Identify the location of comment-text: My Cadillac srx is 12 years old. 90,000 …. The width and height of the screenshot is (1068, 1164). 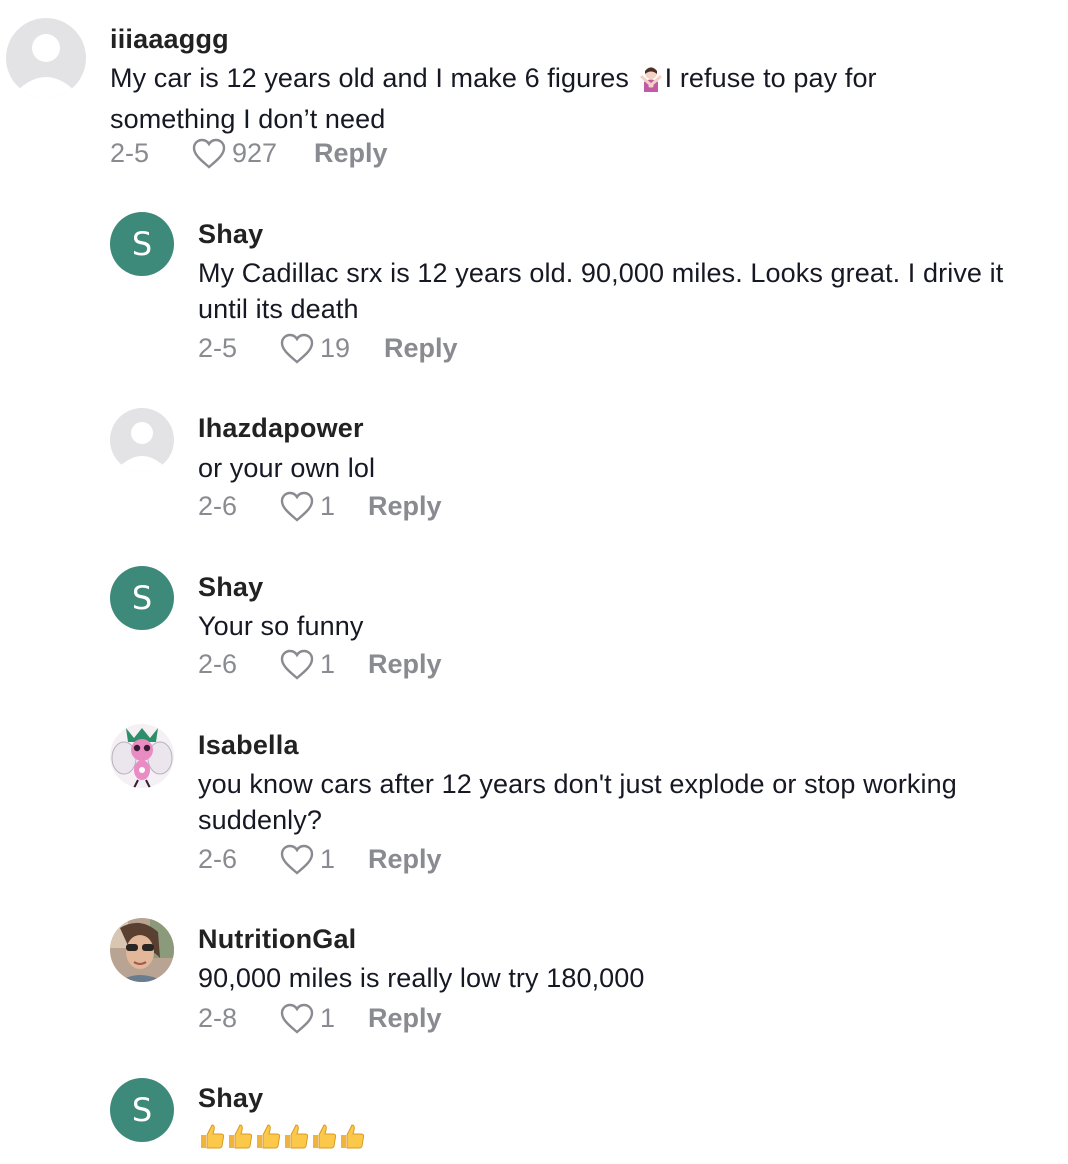
(601, 291).